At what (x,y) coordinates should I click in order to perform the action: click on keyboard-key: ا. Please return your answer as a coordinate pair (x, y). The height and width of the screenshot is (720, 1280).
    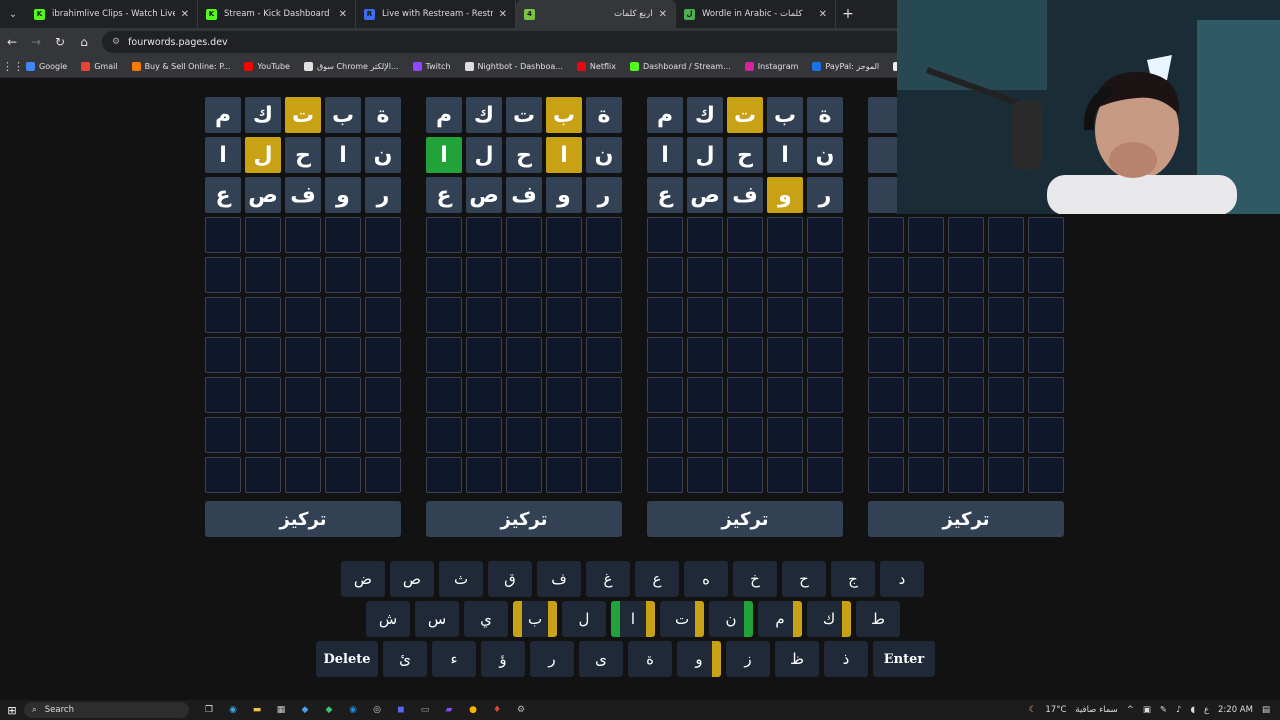
    Looking at the image, I should click on (633, 619).